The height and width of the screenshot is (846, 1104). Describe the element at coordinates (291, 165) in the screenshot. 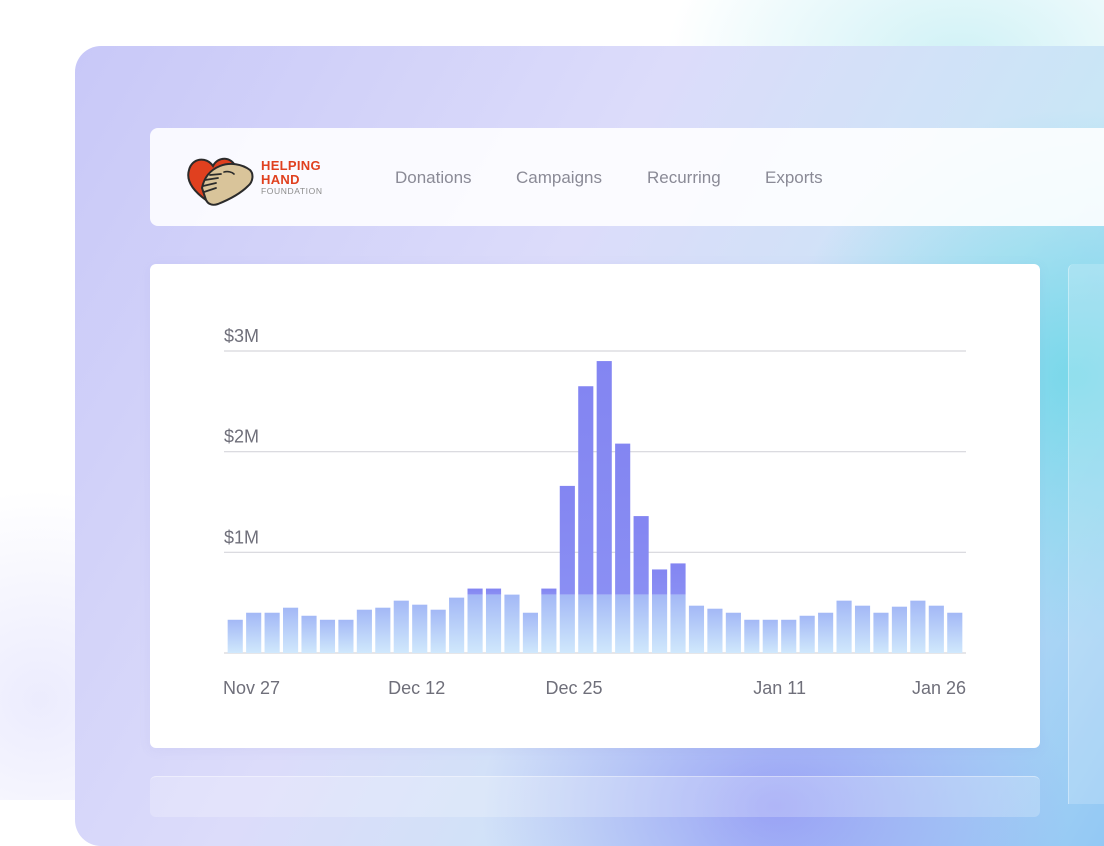

I see `brand-name-line1: HELPING` at that location.